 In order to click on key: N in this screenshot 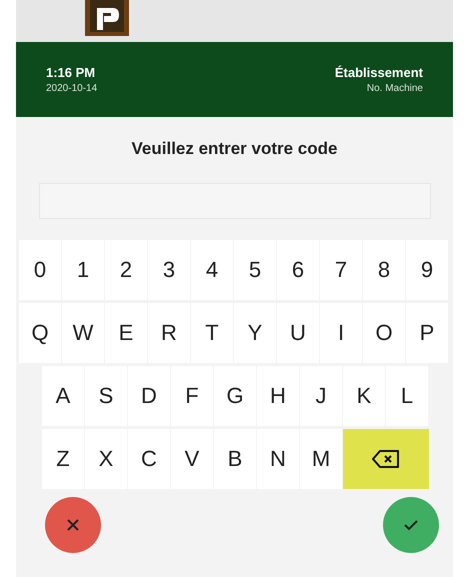, I will do `click(278, 459)`.